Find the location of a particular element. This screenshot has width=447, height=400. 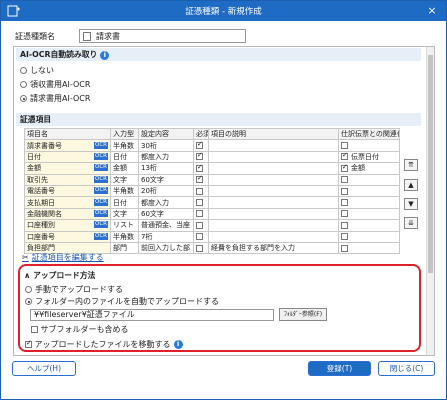

item-name-cell: 支払期日 OCR is located at coordinates (67, 202).